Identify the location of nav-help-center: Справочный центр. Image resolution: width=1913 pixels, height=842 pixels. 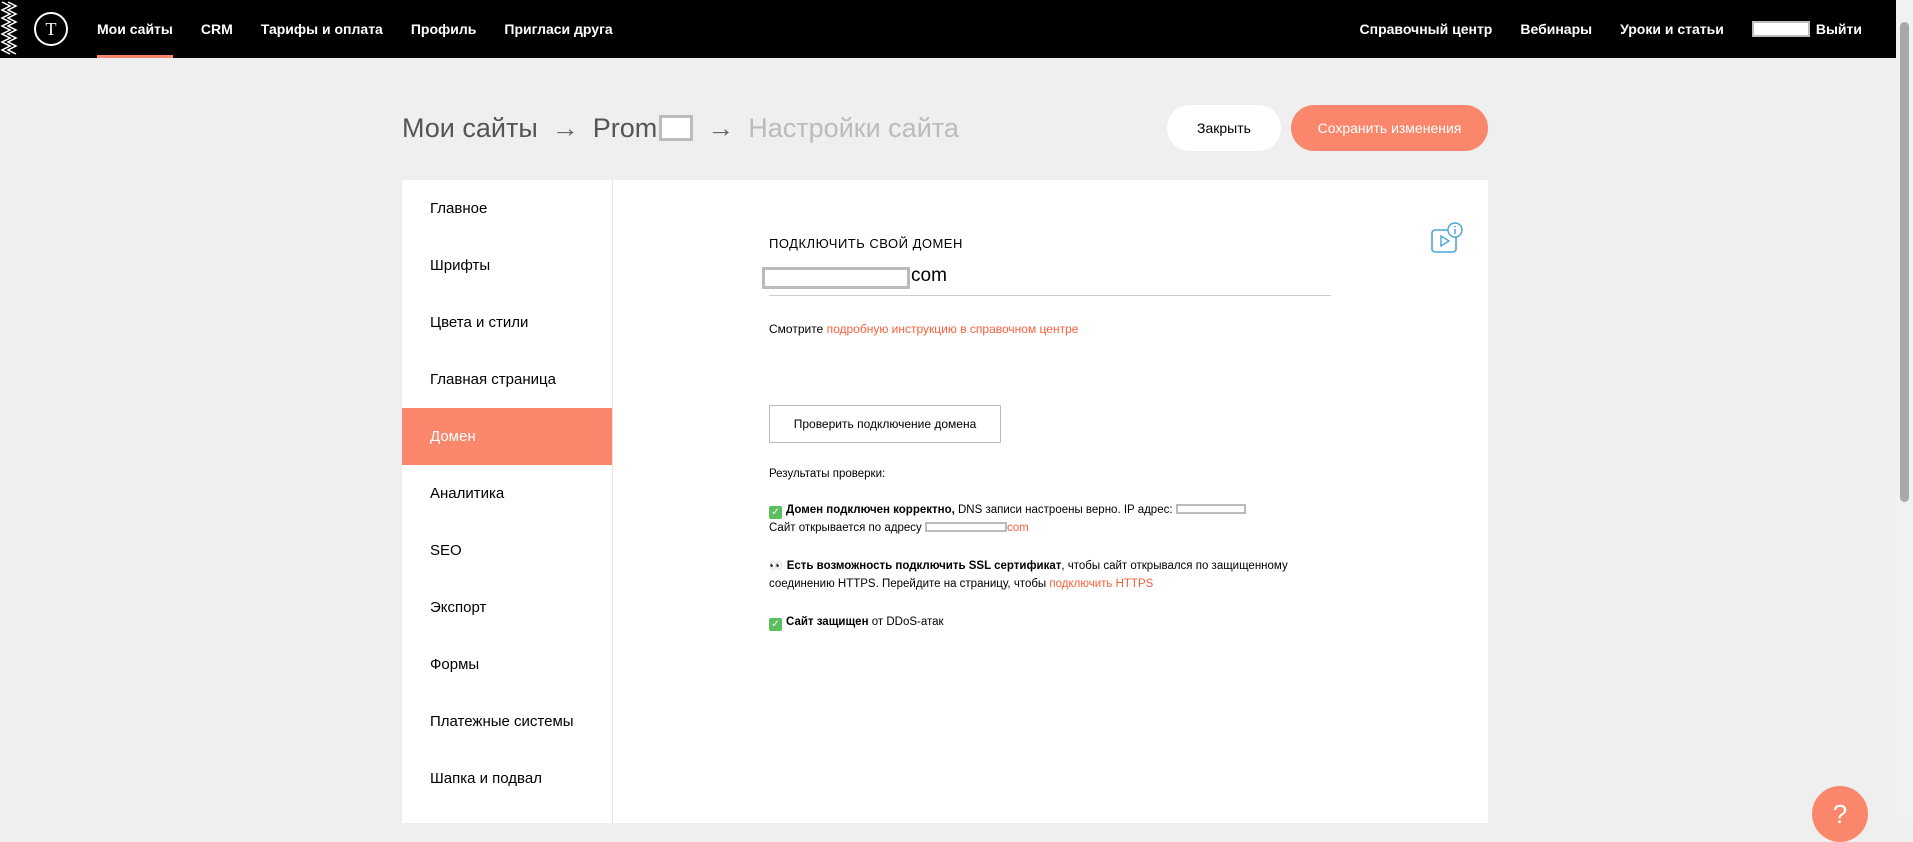
(1426, 29).